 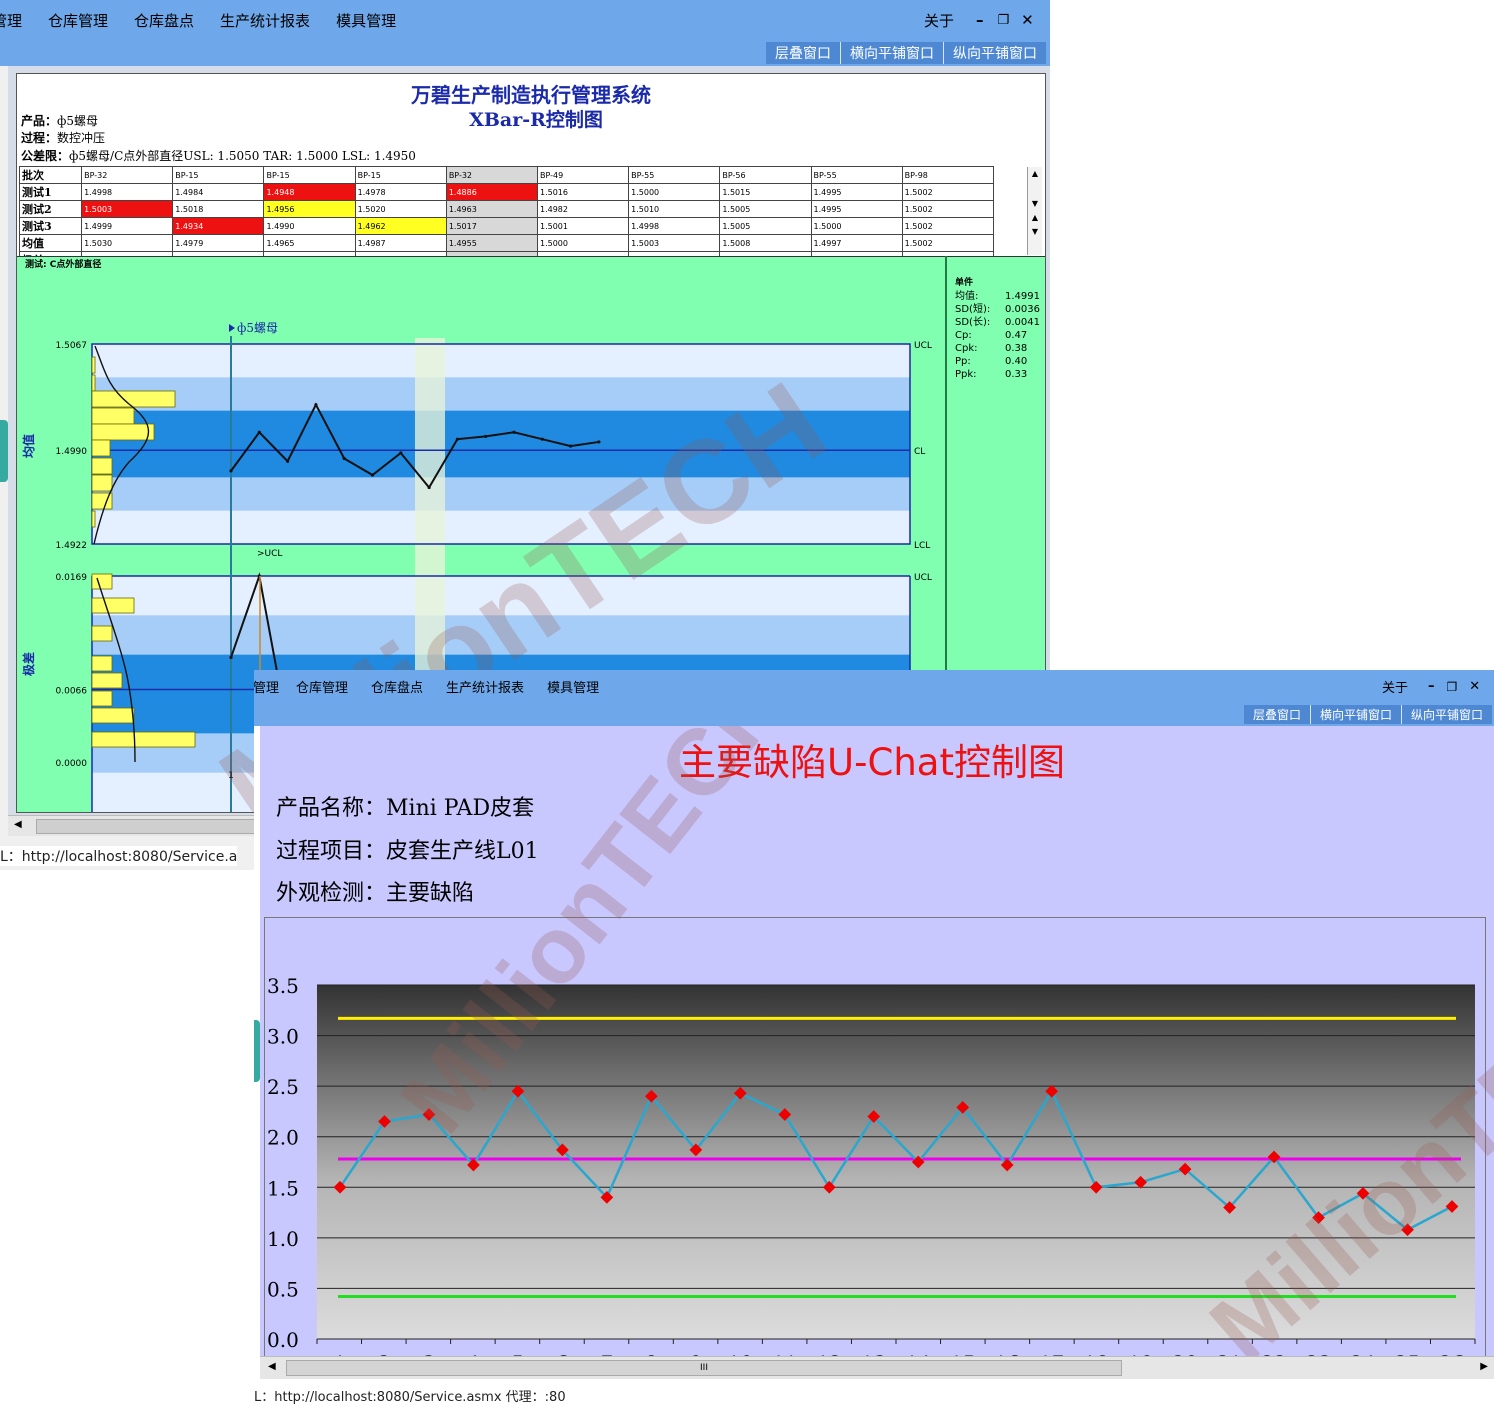 I want to click on stat-value: 0.47, so click(x=1016, y=335).